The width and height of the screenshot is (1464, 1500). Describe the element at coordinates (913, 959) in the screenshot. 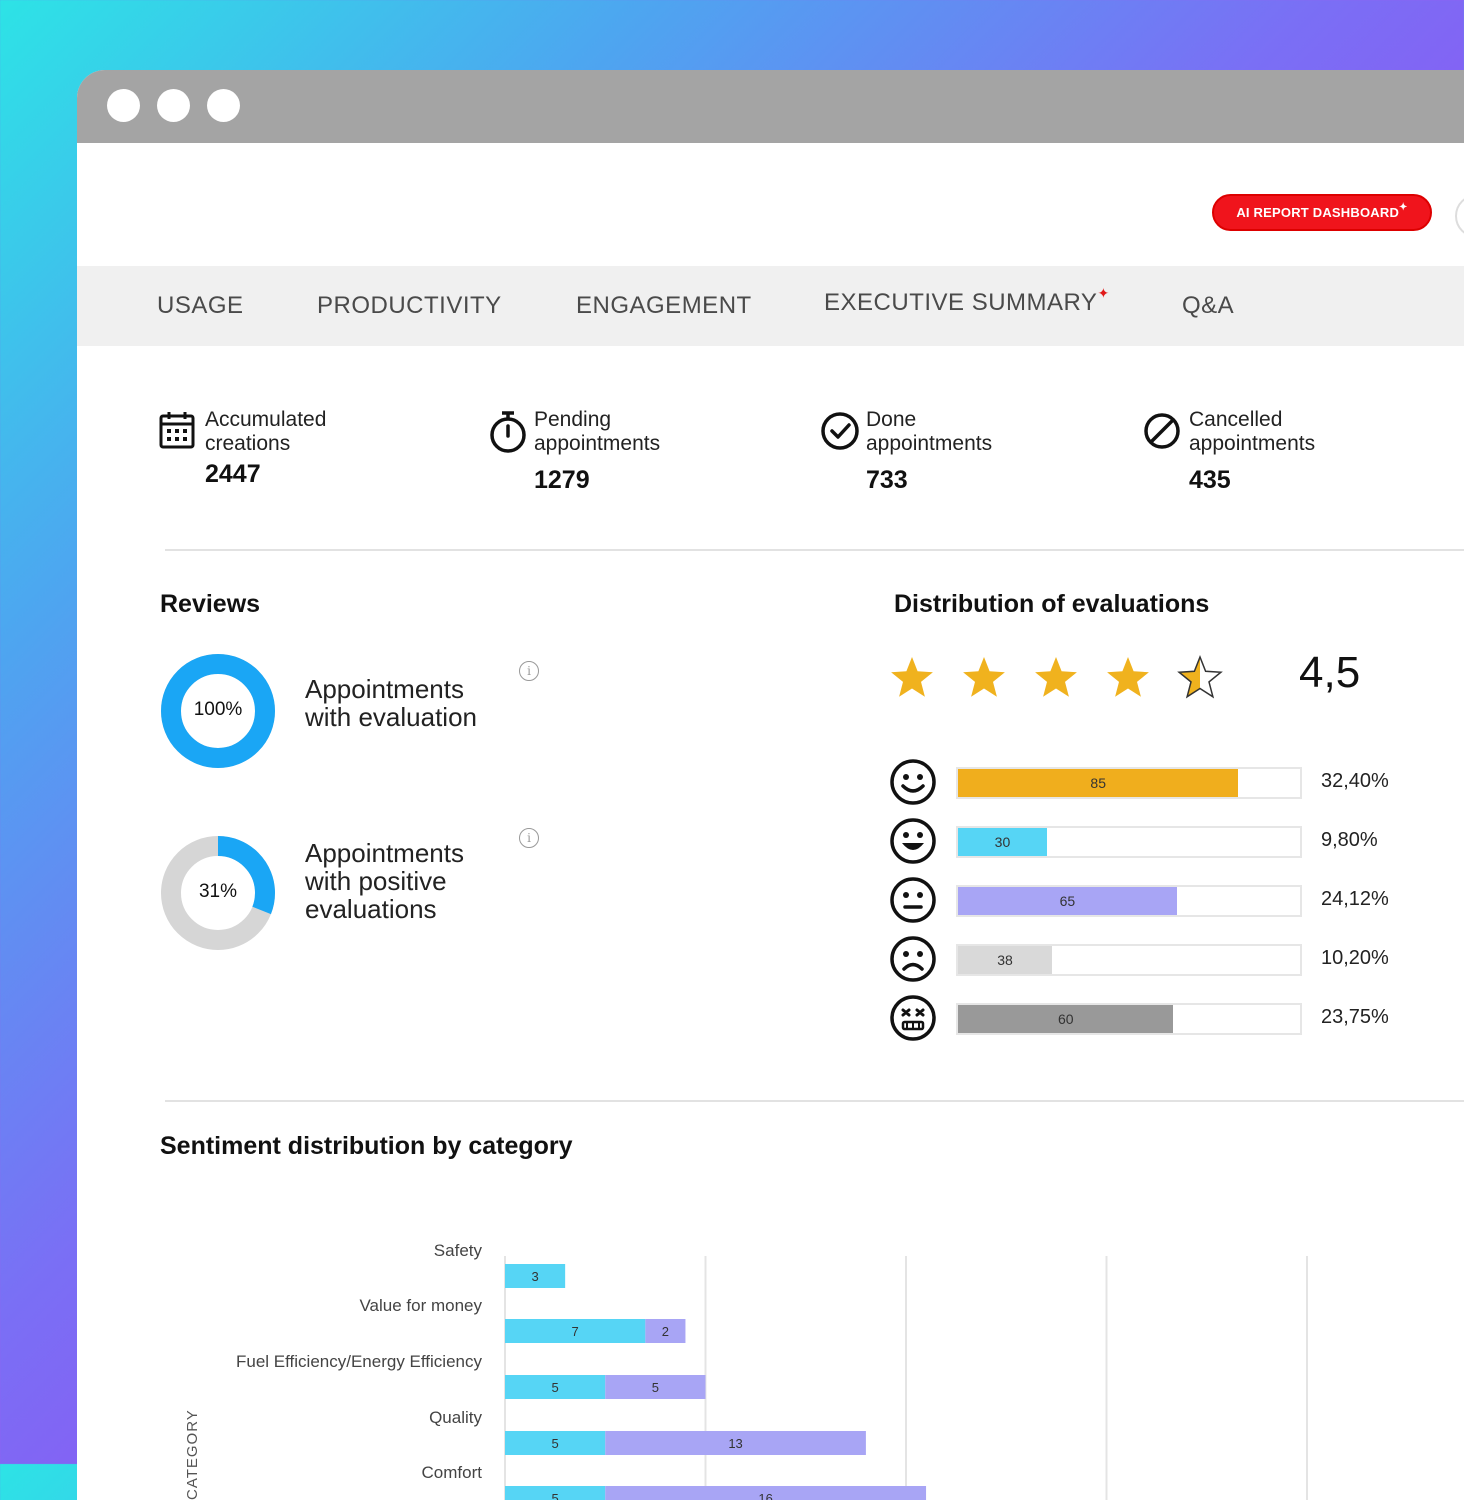

I see `sad-face-icon` at that location.